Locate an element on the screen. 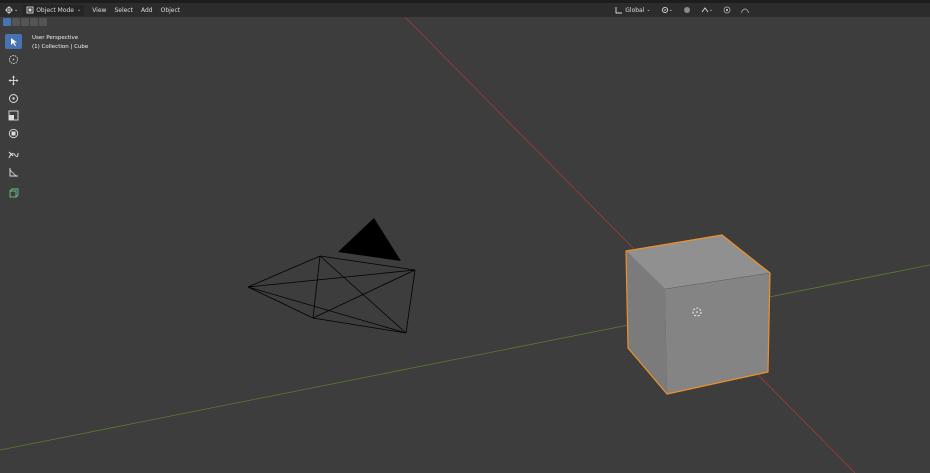 This screenshot has height=473, width=930. select-box-tool is located at coordinates (13, 41).